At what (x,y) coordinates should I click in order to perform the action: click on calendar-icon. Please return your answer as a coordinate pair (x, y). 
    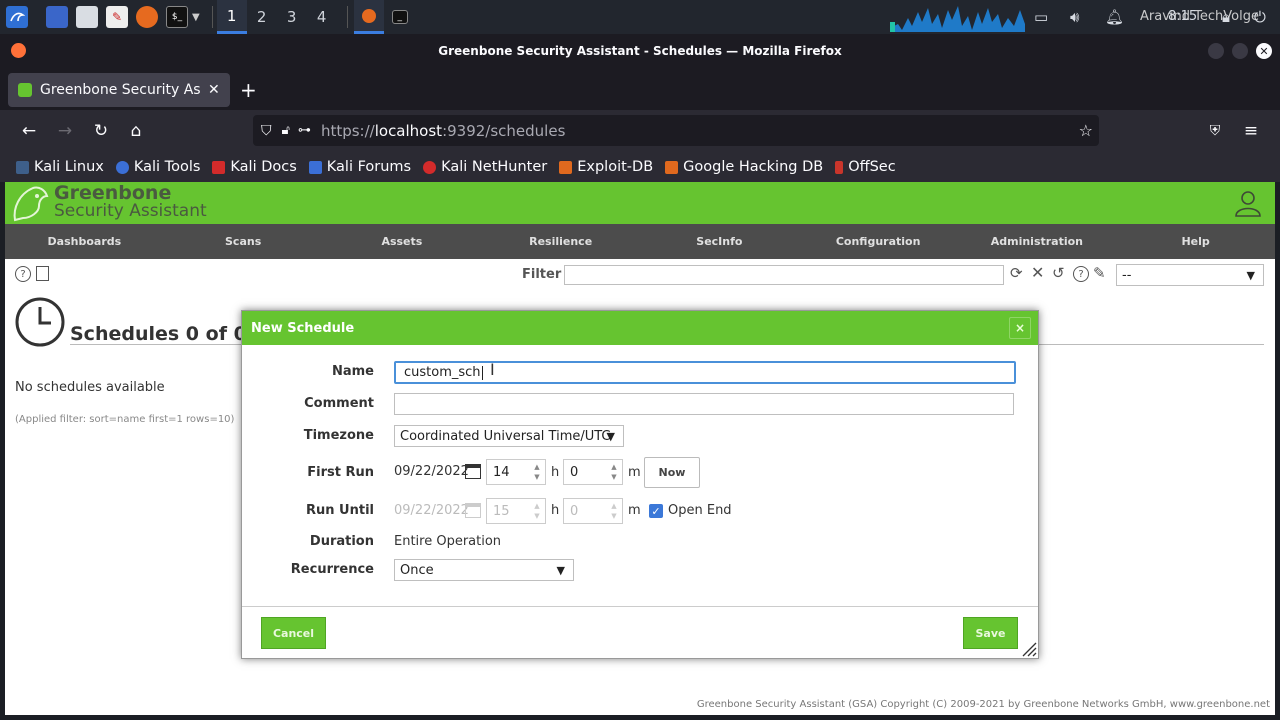
    Looking at the image, I should click on (473, 471).